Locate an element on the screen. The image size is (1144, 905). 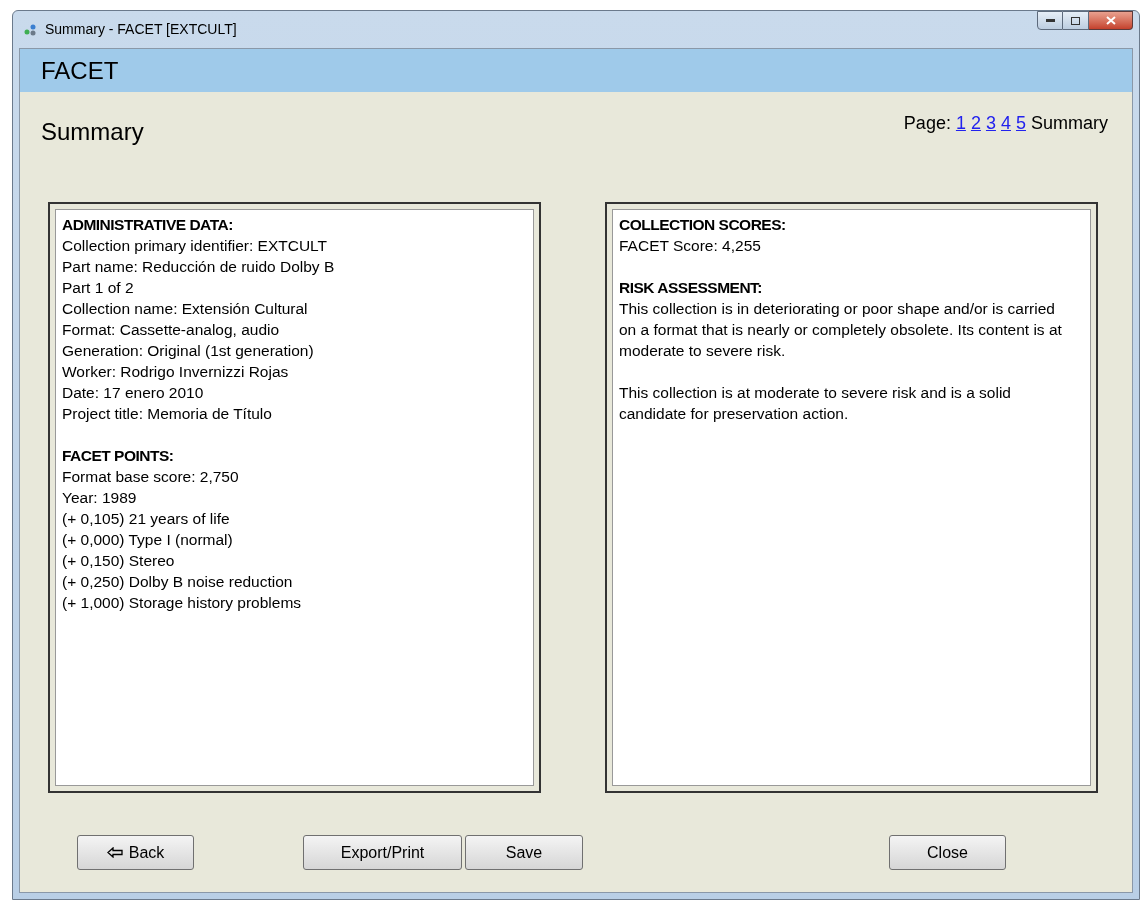
window-title: Summary - FACET [EXTCULT] is located at coordinates (141, 29).